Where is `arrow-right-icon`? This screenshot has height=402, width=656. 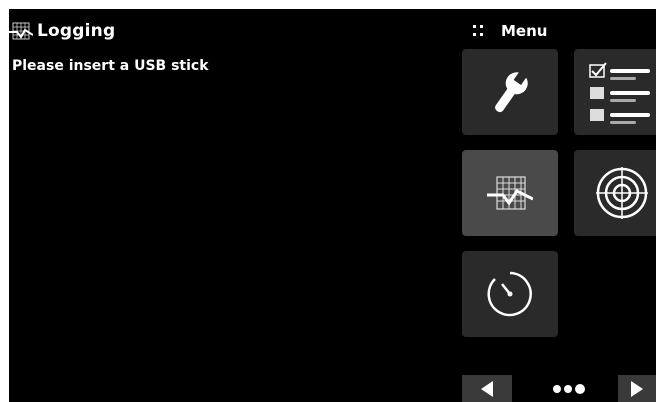 arrow-right-icon is located at coordinates (637, 389).